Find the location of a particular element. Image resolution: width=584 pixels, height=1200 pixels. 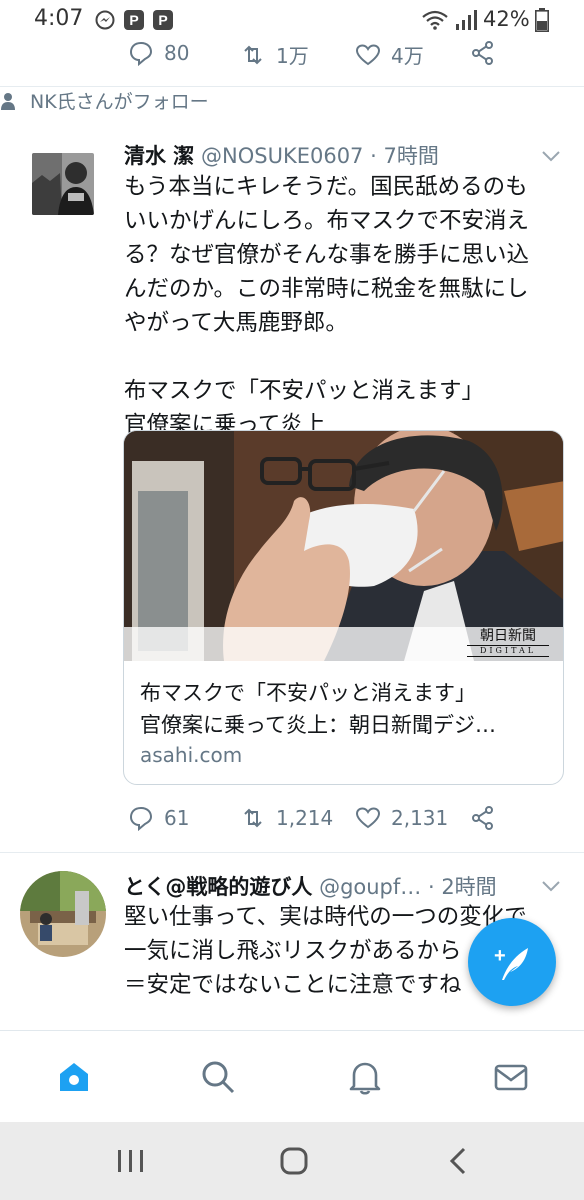

social-context-text: NK氏さんがフォロー is located at coordinates (119, 102).